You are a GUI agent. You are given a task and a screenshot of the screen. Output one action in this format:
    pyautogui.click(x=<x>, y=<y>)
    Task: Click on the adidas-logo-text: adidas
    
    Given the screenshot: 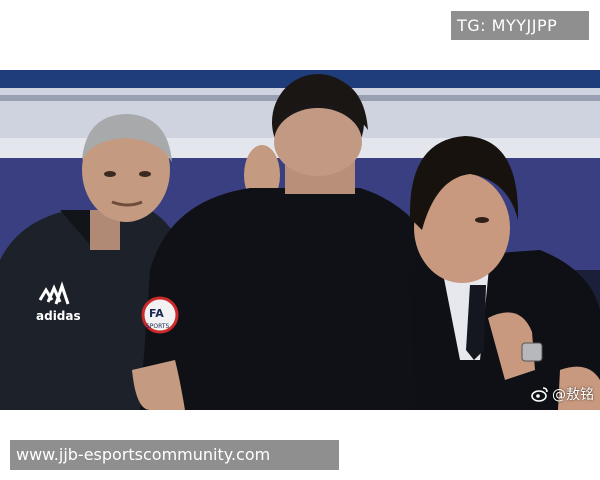 What is the action you would take?
    pyautogui.click(x=58, y=316)
    